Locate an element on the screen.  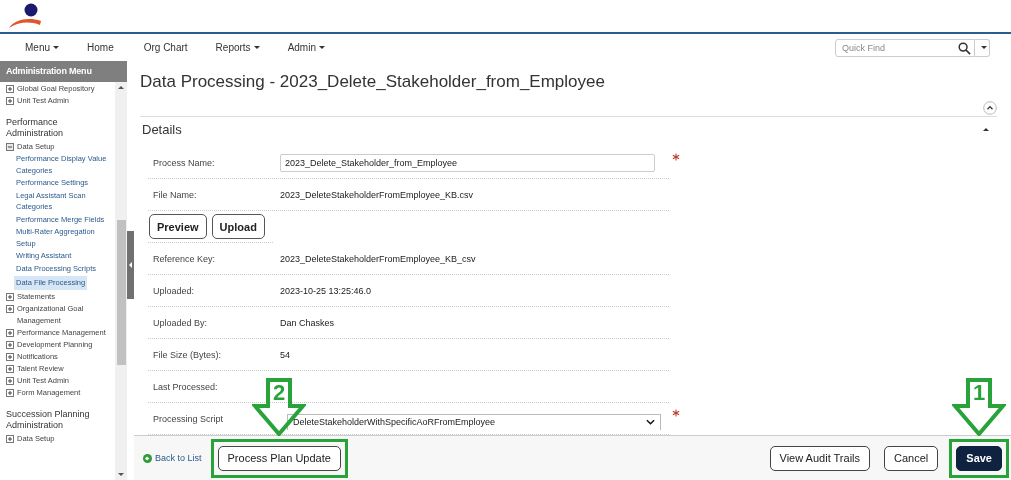
field-value: 2023-10-25 13:25:46.0 is located at coordinates (326, 290).